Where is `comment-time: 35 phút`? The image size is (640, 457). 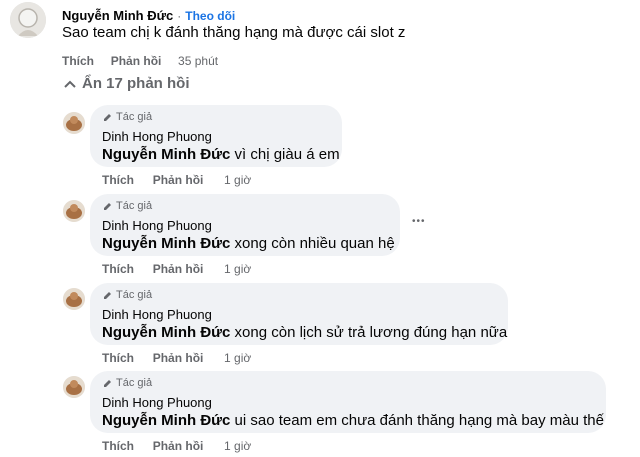
comment-time: 35 phút is located at coordinates (198, 61).